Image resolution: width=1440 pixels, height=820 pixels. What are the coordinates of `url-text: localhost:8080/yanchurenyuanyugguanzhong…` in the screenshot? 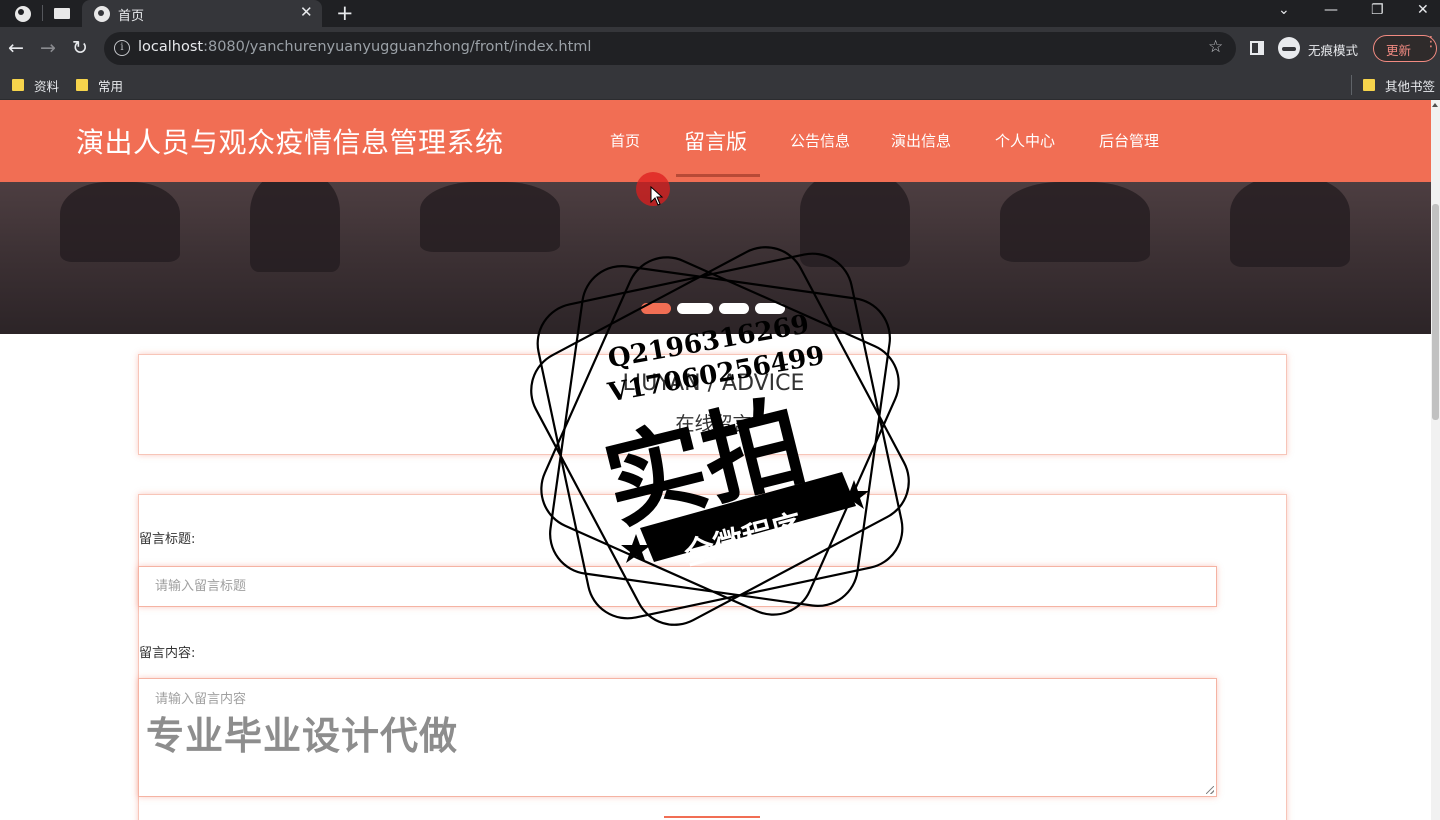 It's located at (364, 47).